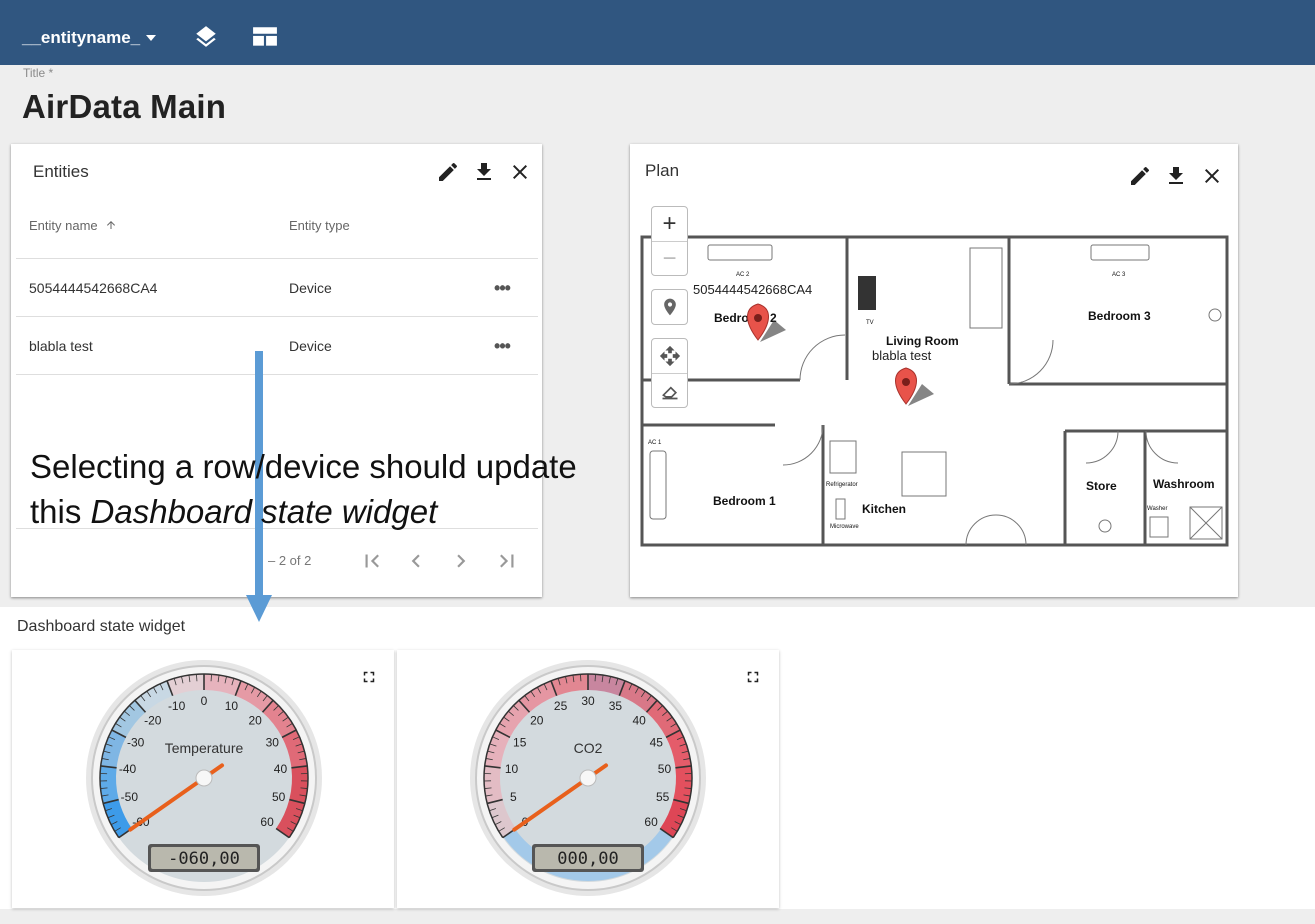  What do you see at coordinates (89, 38) in the screenshot?
I see `entity-alias-select: __entityname_` at bounding box center [89, 38].